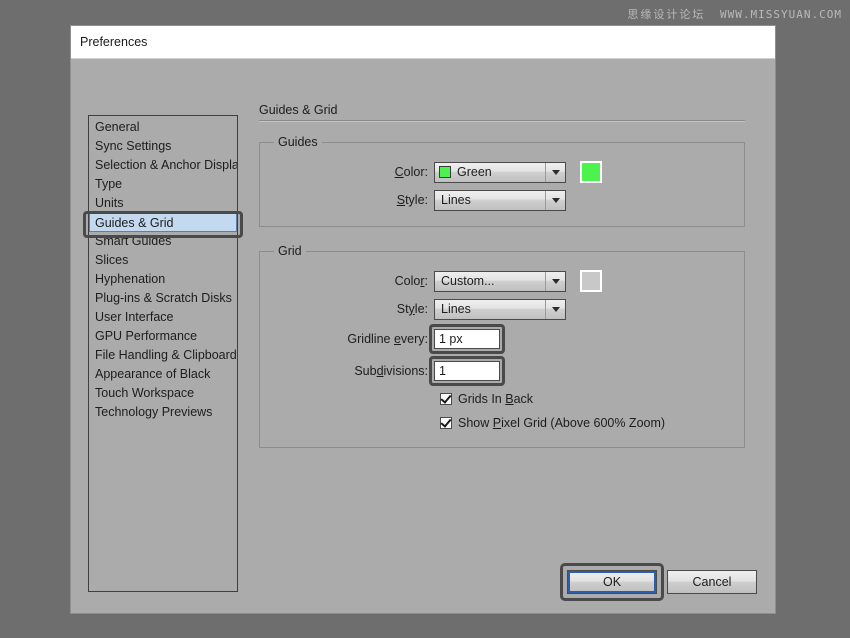 This screenshot has height=638, width=850. Describe the element at coordinates (591, 281) in the screenshot. I see `grid-color-preview-swatch` at that location.